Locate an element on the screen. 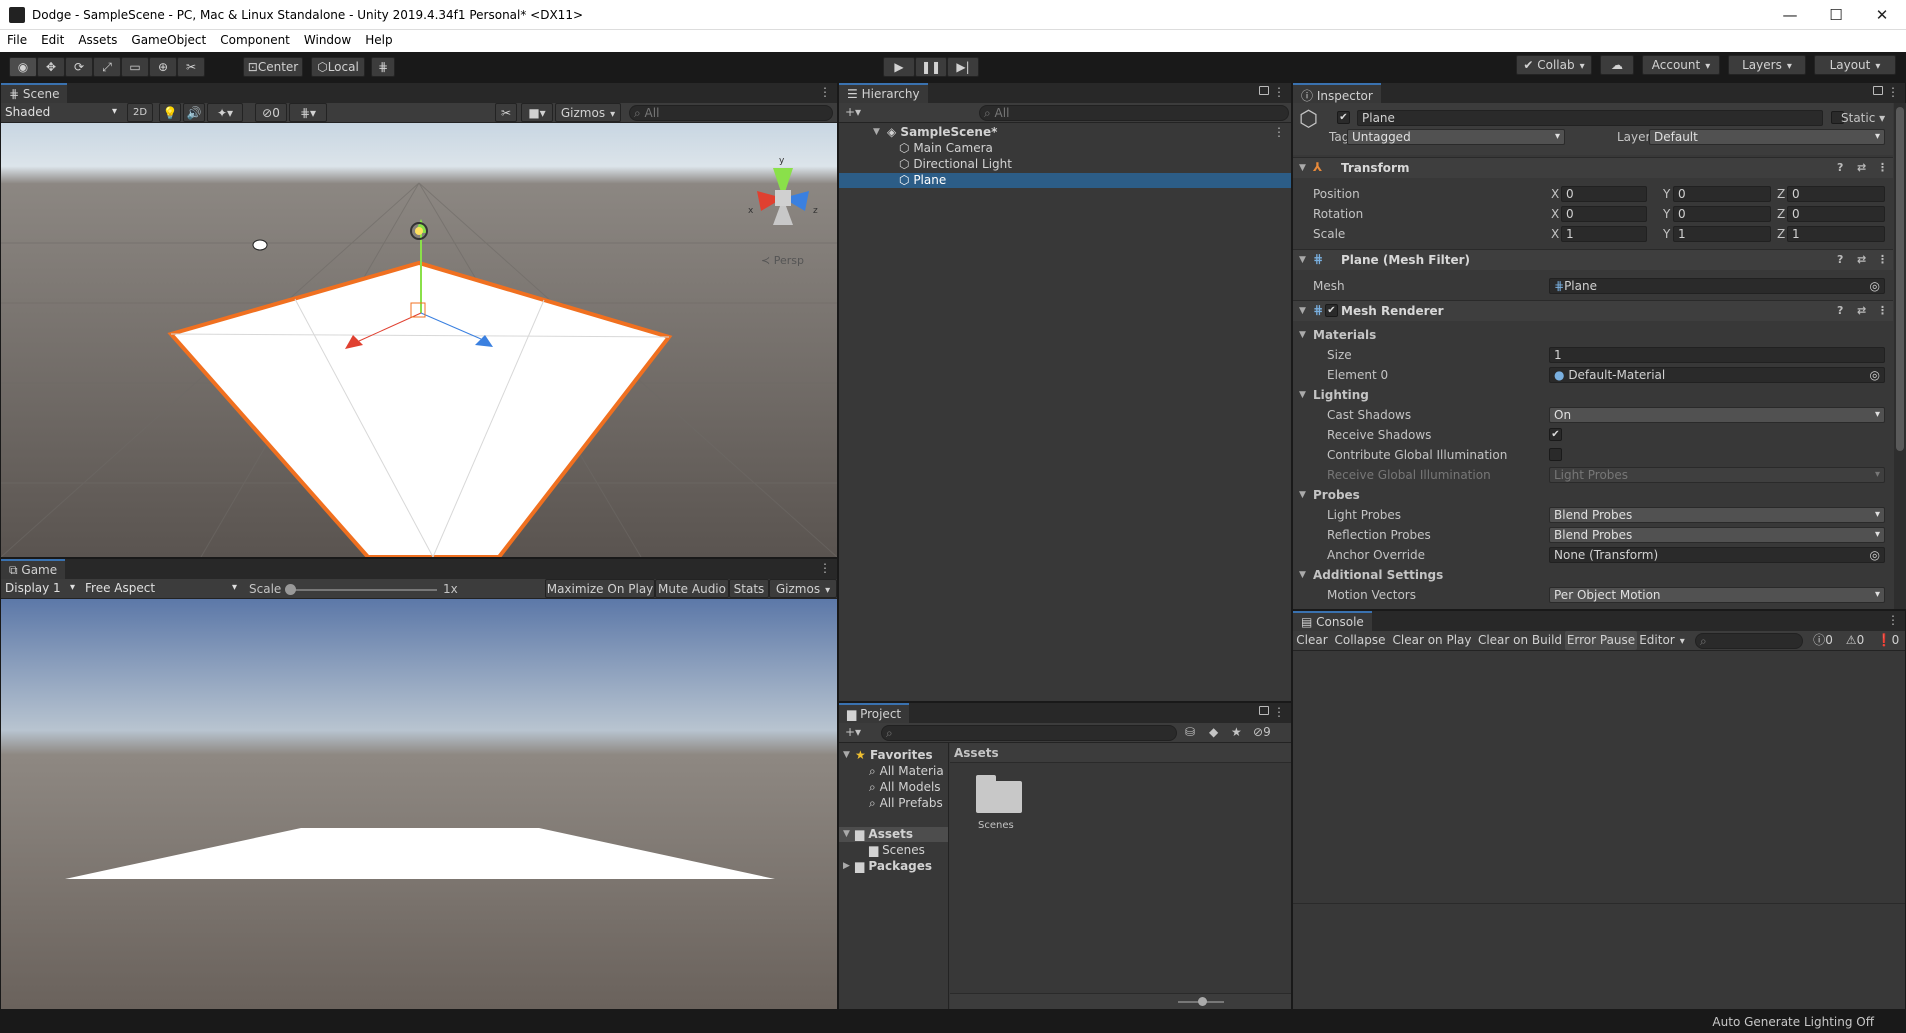 The width and height of the screenshot is (1906, 1033). motion-vectors-dropdown: Per Object Motion is located at coordinates (1717, 595).